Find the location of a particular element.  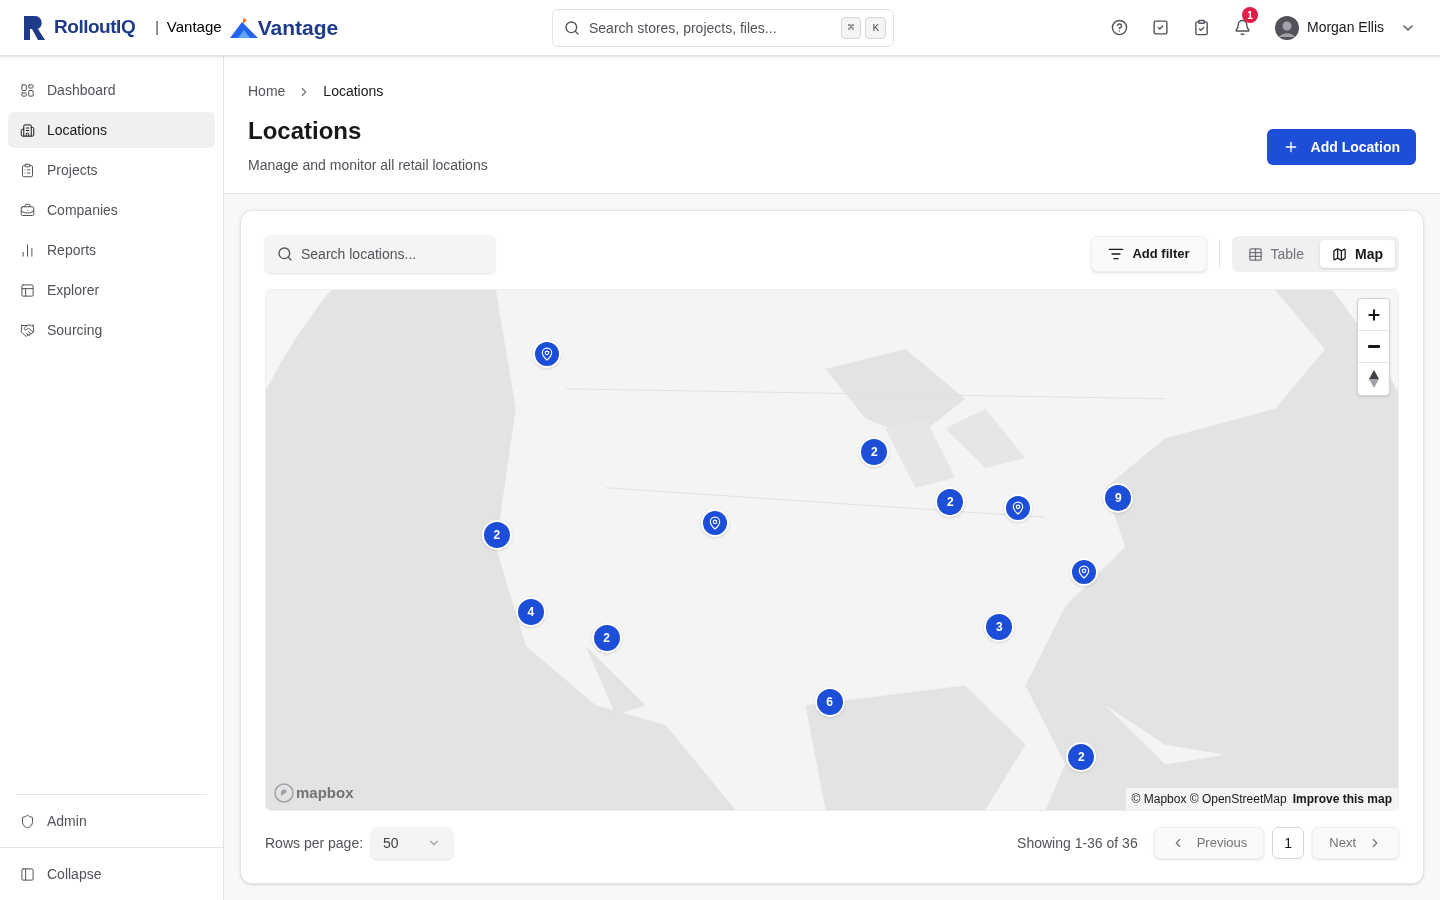

page-title: Locations is located at coordinates (305, 131).